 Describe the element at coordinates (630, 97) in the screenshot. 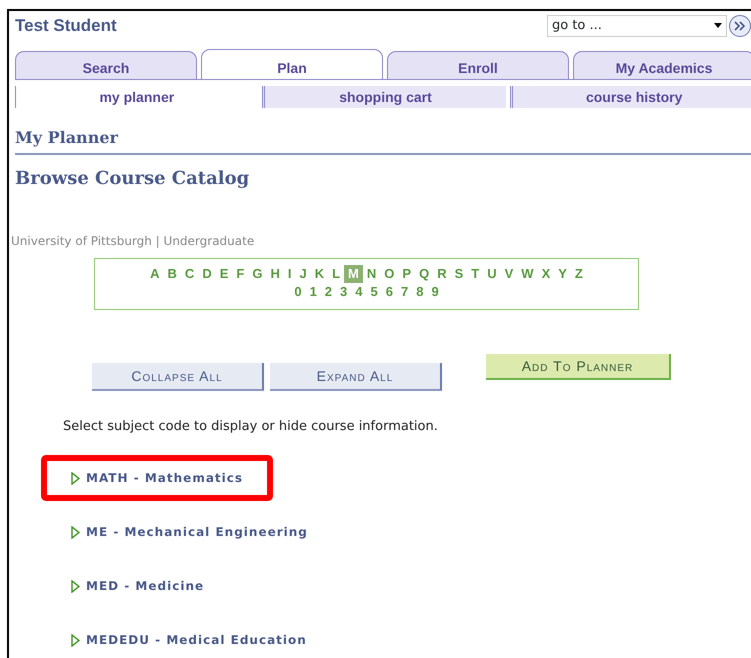

I see `sub-tab: course history` at that location.